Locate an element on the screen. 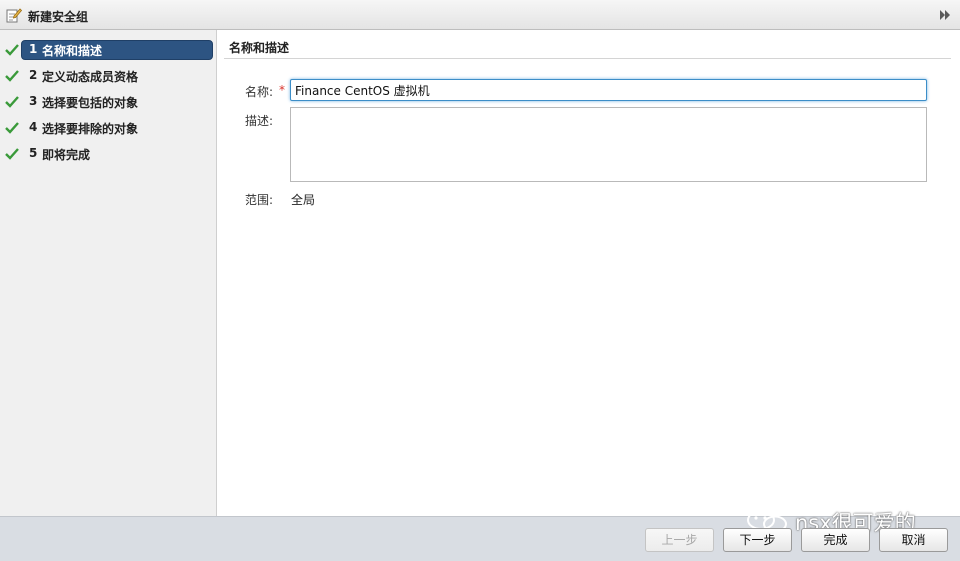  dialog-title: 新建安全组 is located at coordinates (58, 17).